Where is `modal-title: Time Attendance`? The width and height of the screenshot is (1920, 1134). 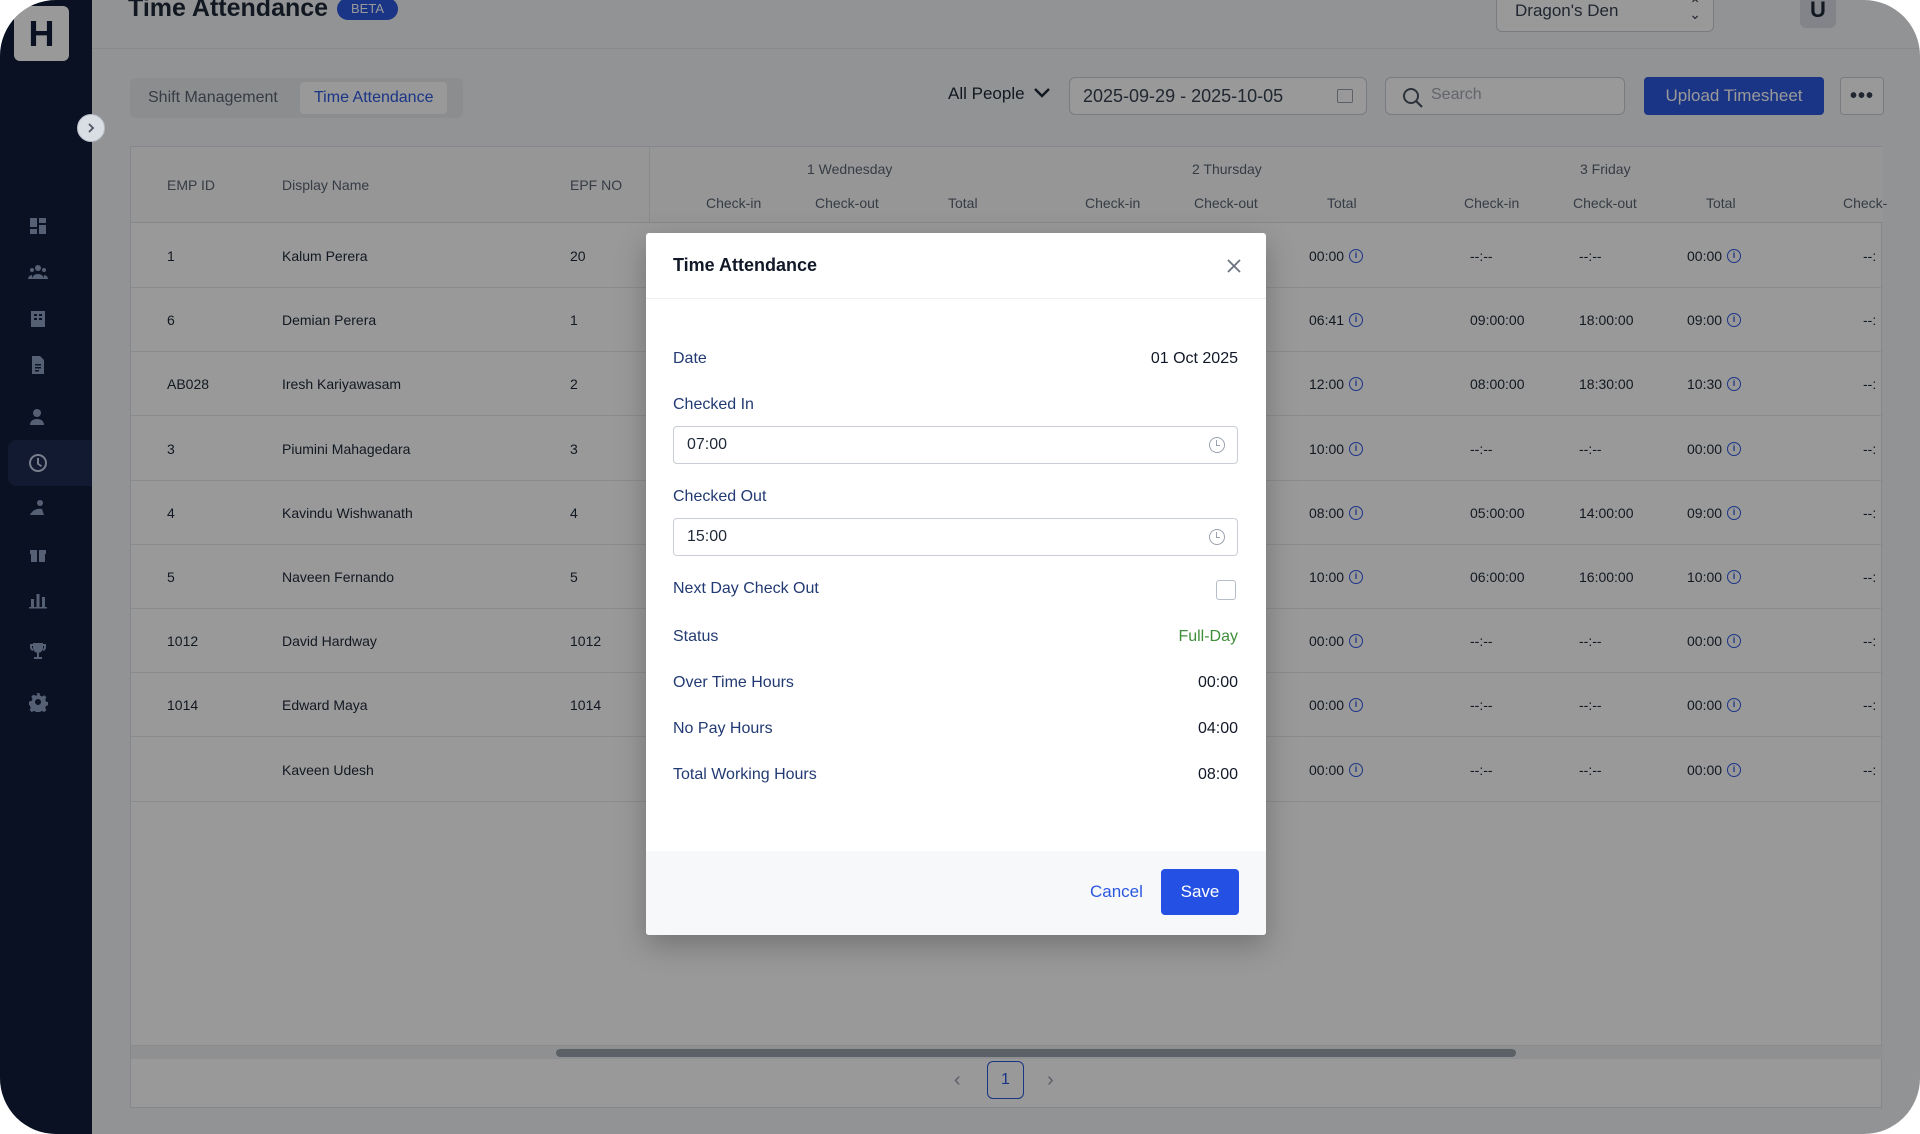
modal-title: Time Attendance is located at coordinates (745, 265).